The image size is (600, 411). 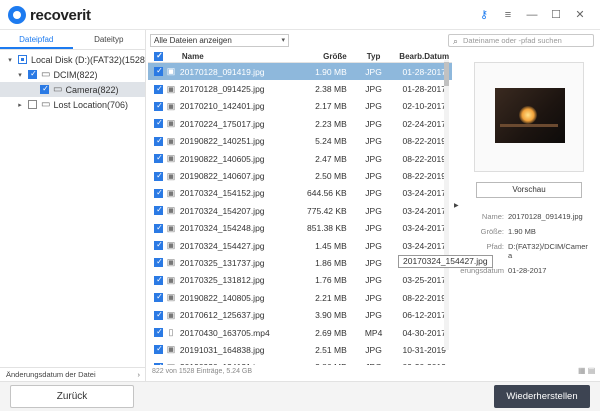 I want to click on expand-arrow-icon: ▶, so click(x=456, y=205).